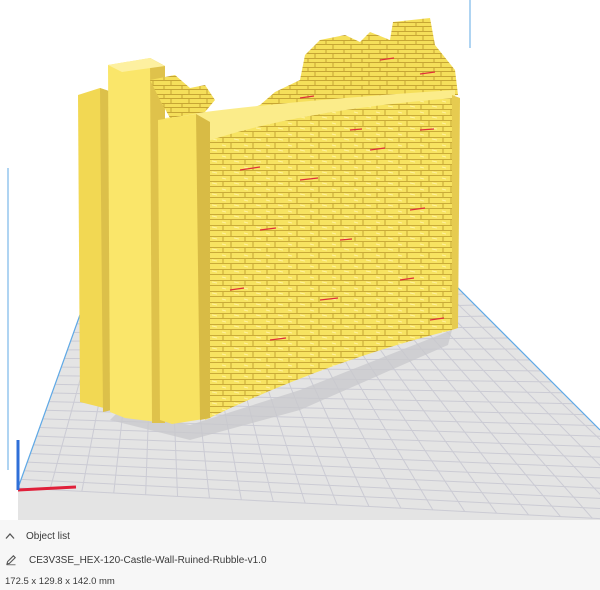 The image size is (600, 590). What do you see at coordinates (60, 581) in the screenshot?
I see `object-dimensions: 172.5 x 129.8 x 142.0 mm` at bounding box center [60, 581].